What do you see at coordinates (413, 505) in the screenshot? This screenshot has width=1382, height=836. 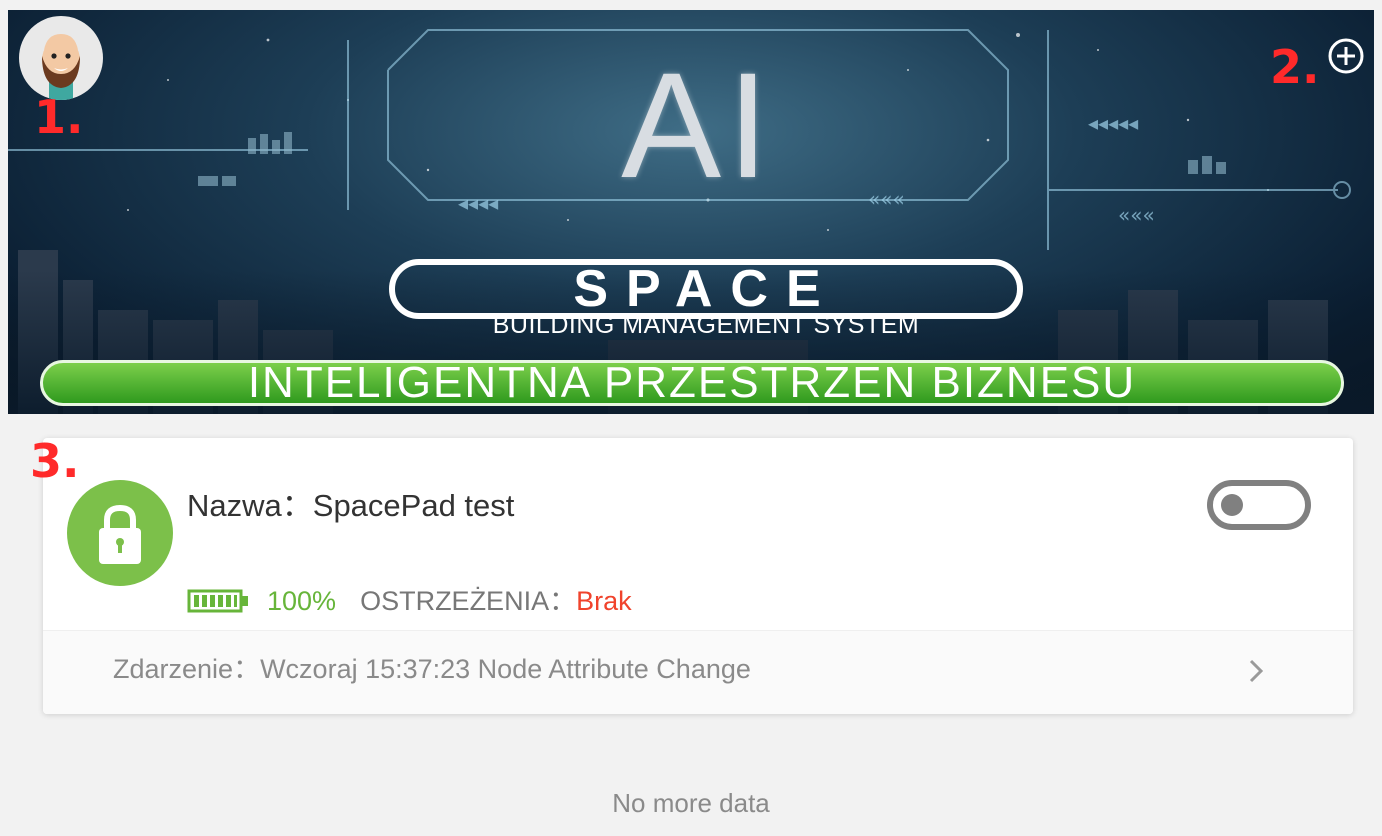 I see `device-name-value: SpacePad test` at bounding box center [413, 505].